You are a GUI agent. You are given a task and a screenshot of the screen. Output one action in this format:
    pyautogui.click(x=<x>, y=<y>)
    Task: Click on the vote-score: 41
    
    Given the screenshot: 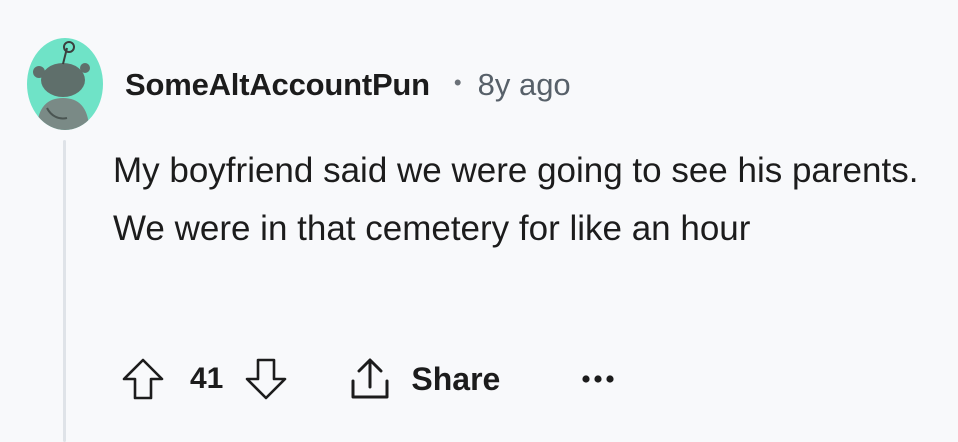 What is the action you would take?
    pyautogui.click(x=207, y=378)
    